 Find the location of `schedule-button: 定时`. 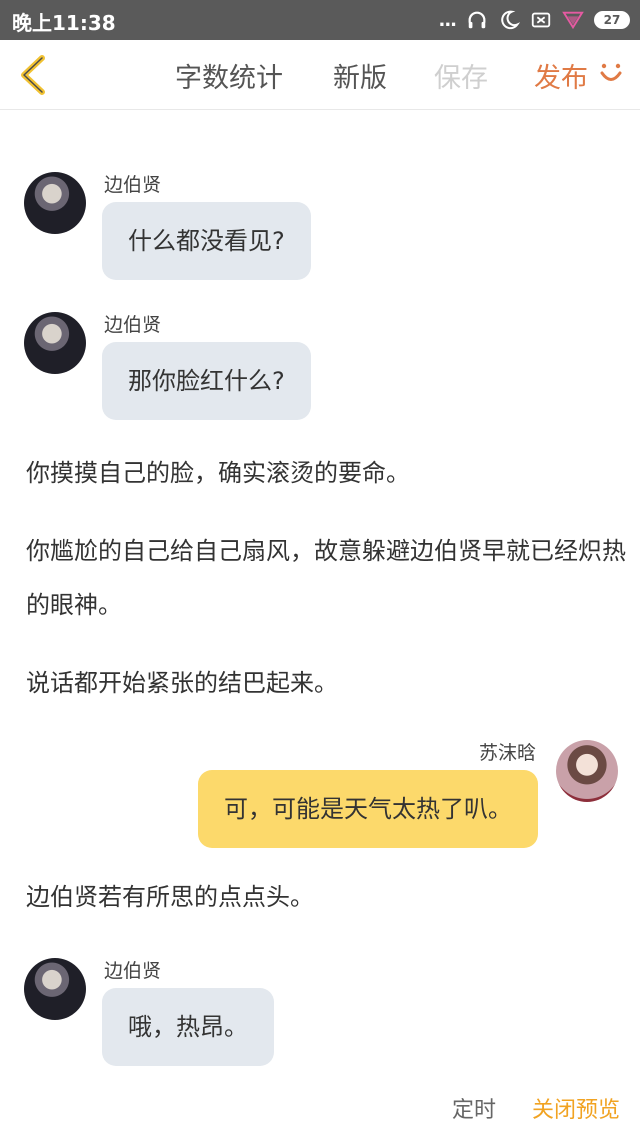

schedule-button: 定时 is located at coordinates (474, 1108).